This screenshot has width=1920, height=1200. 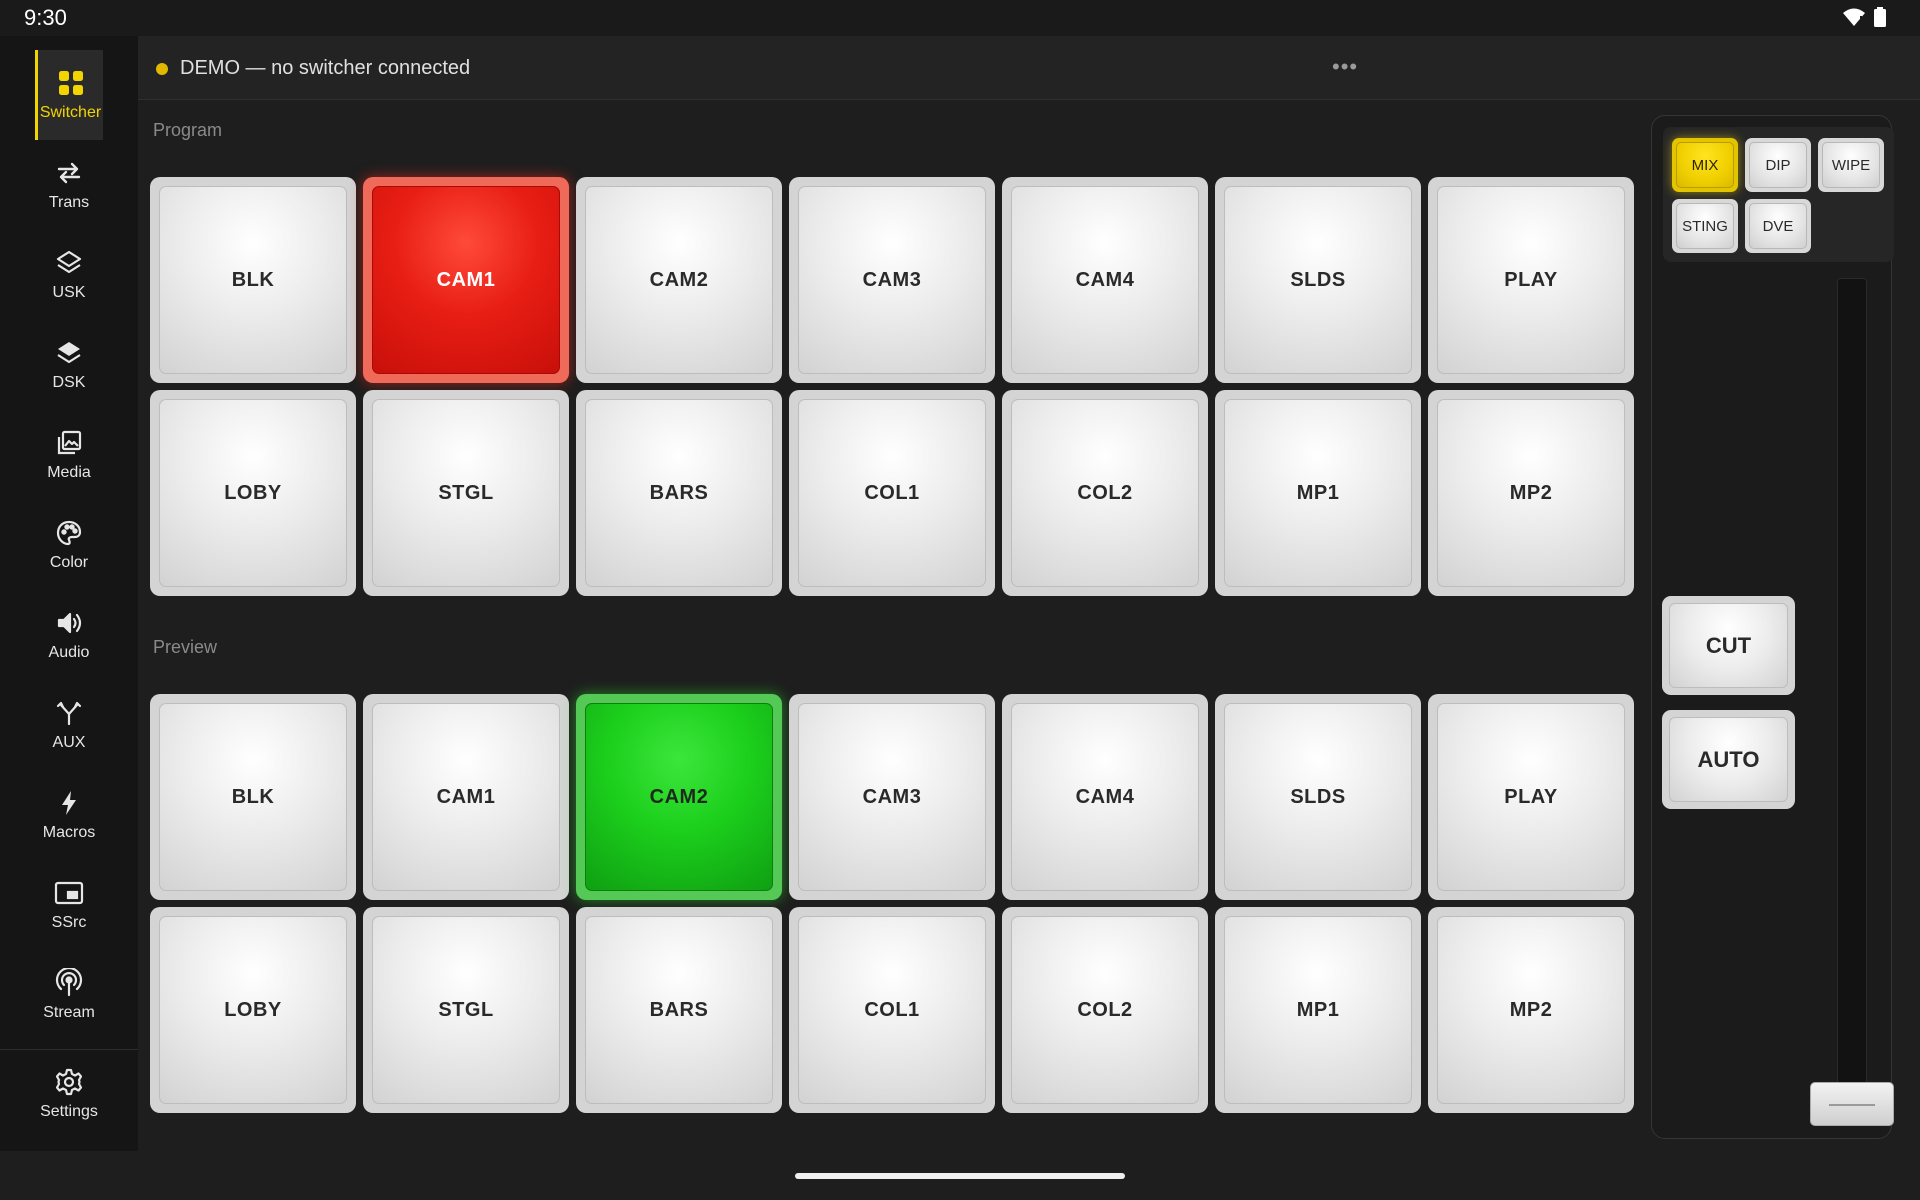 I want to click on preview-source-blk: BLK, so click(x=253, y=797).